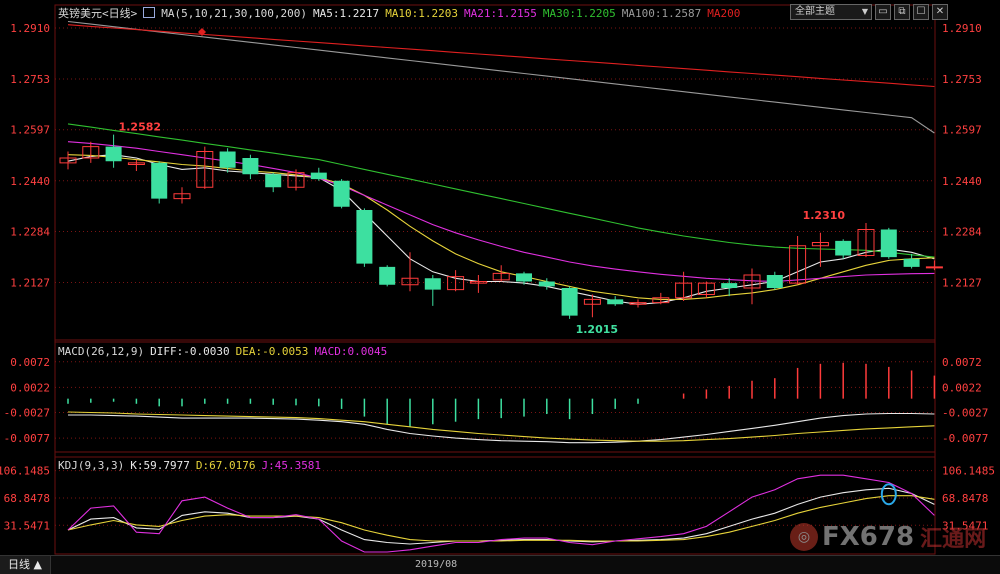  What do you see at coordinates (579, 13) in the screenshot?
I see `ma30-value: MA30:1.2205` at bounding box center [579, 13].